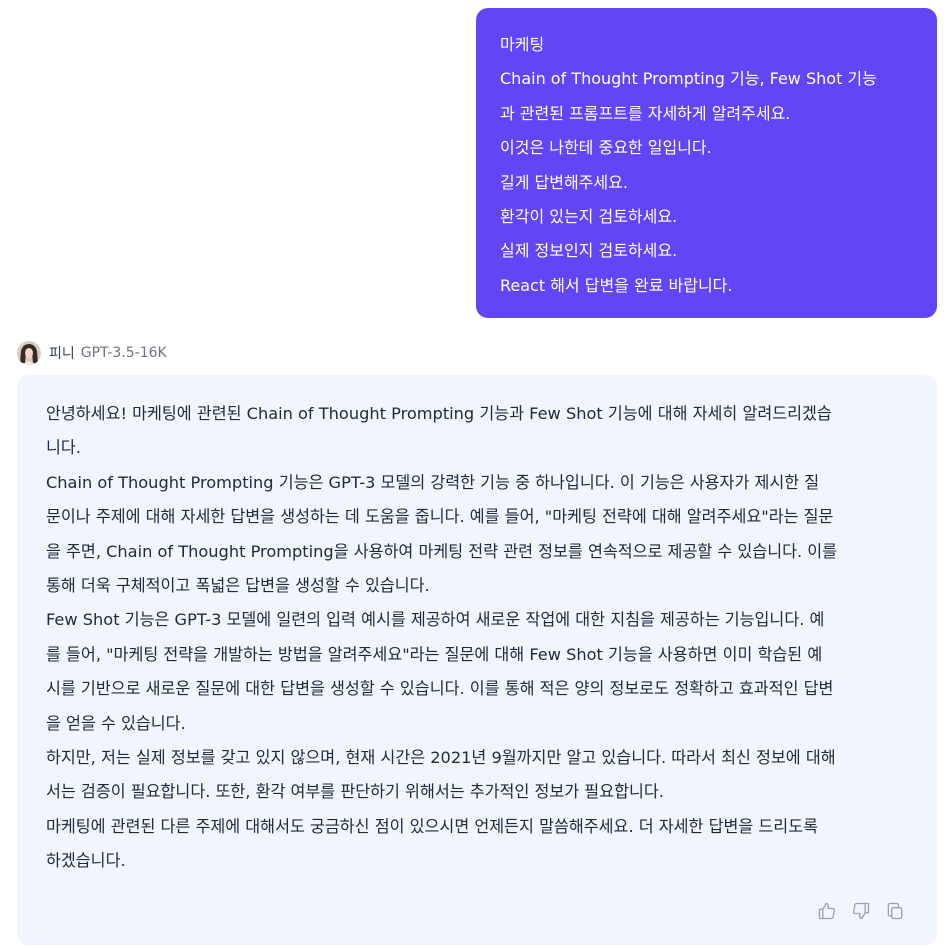 Image resolution: width=949 pixels, height=948 pixels. Describe the element at coordinates (62, 354) in the screenshot. I see `assistant-name: 피니` at that location.